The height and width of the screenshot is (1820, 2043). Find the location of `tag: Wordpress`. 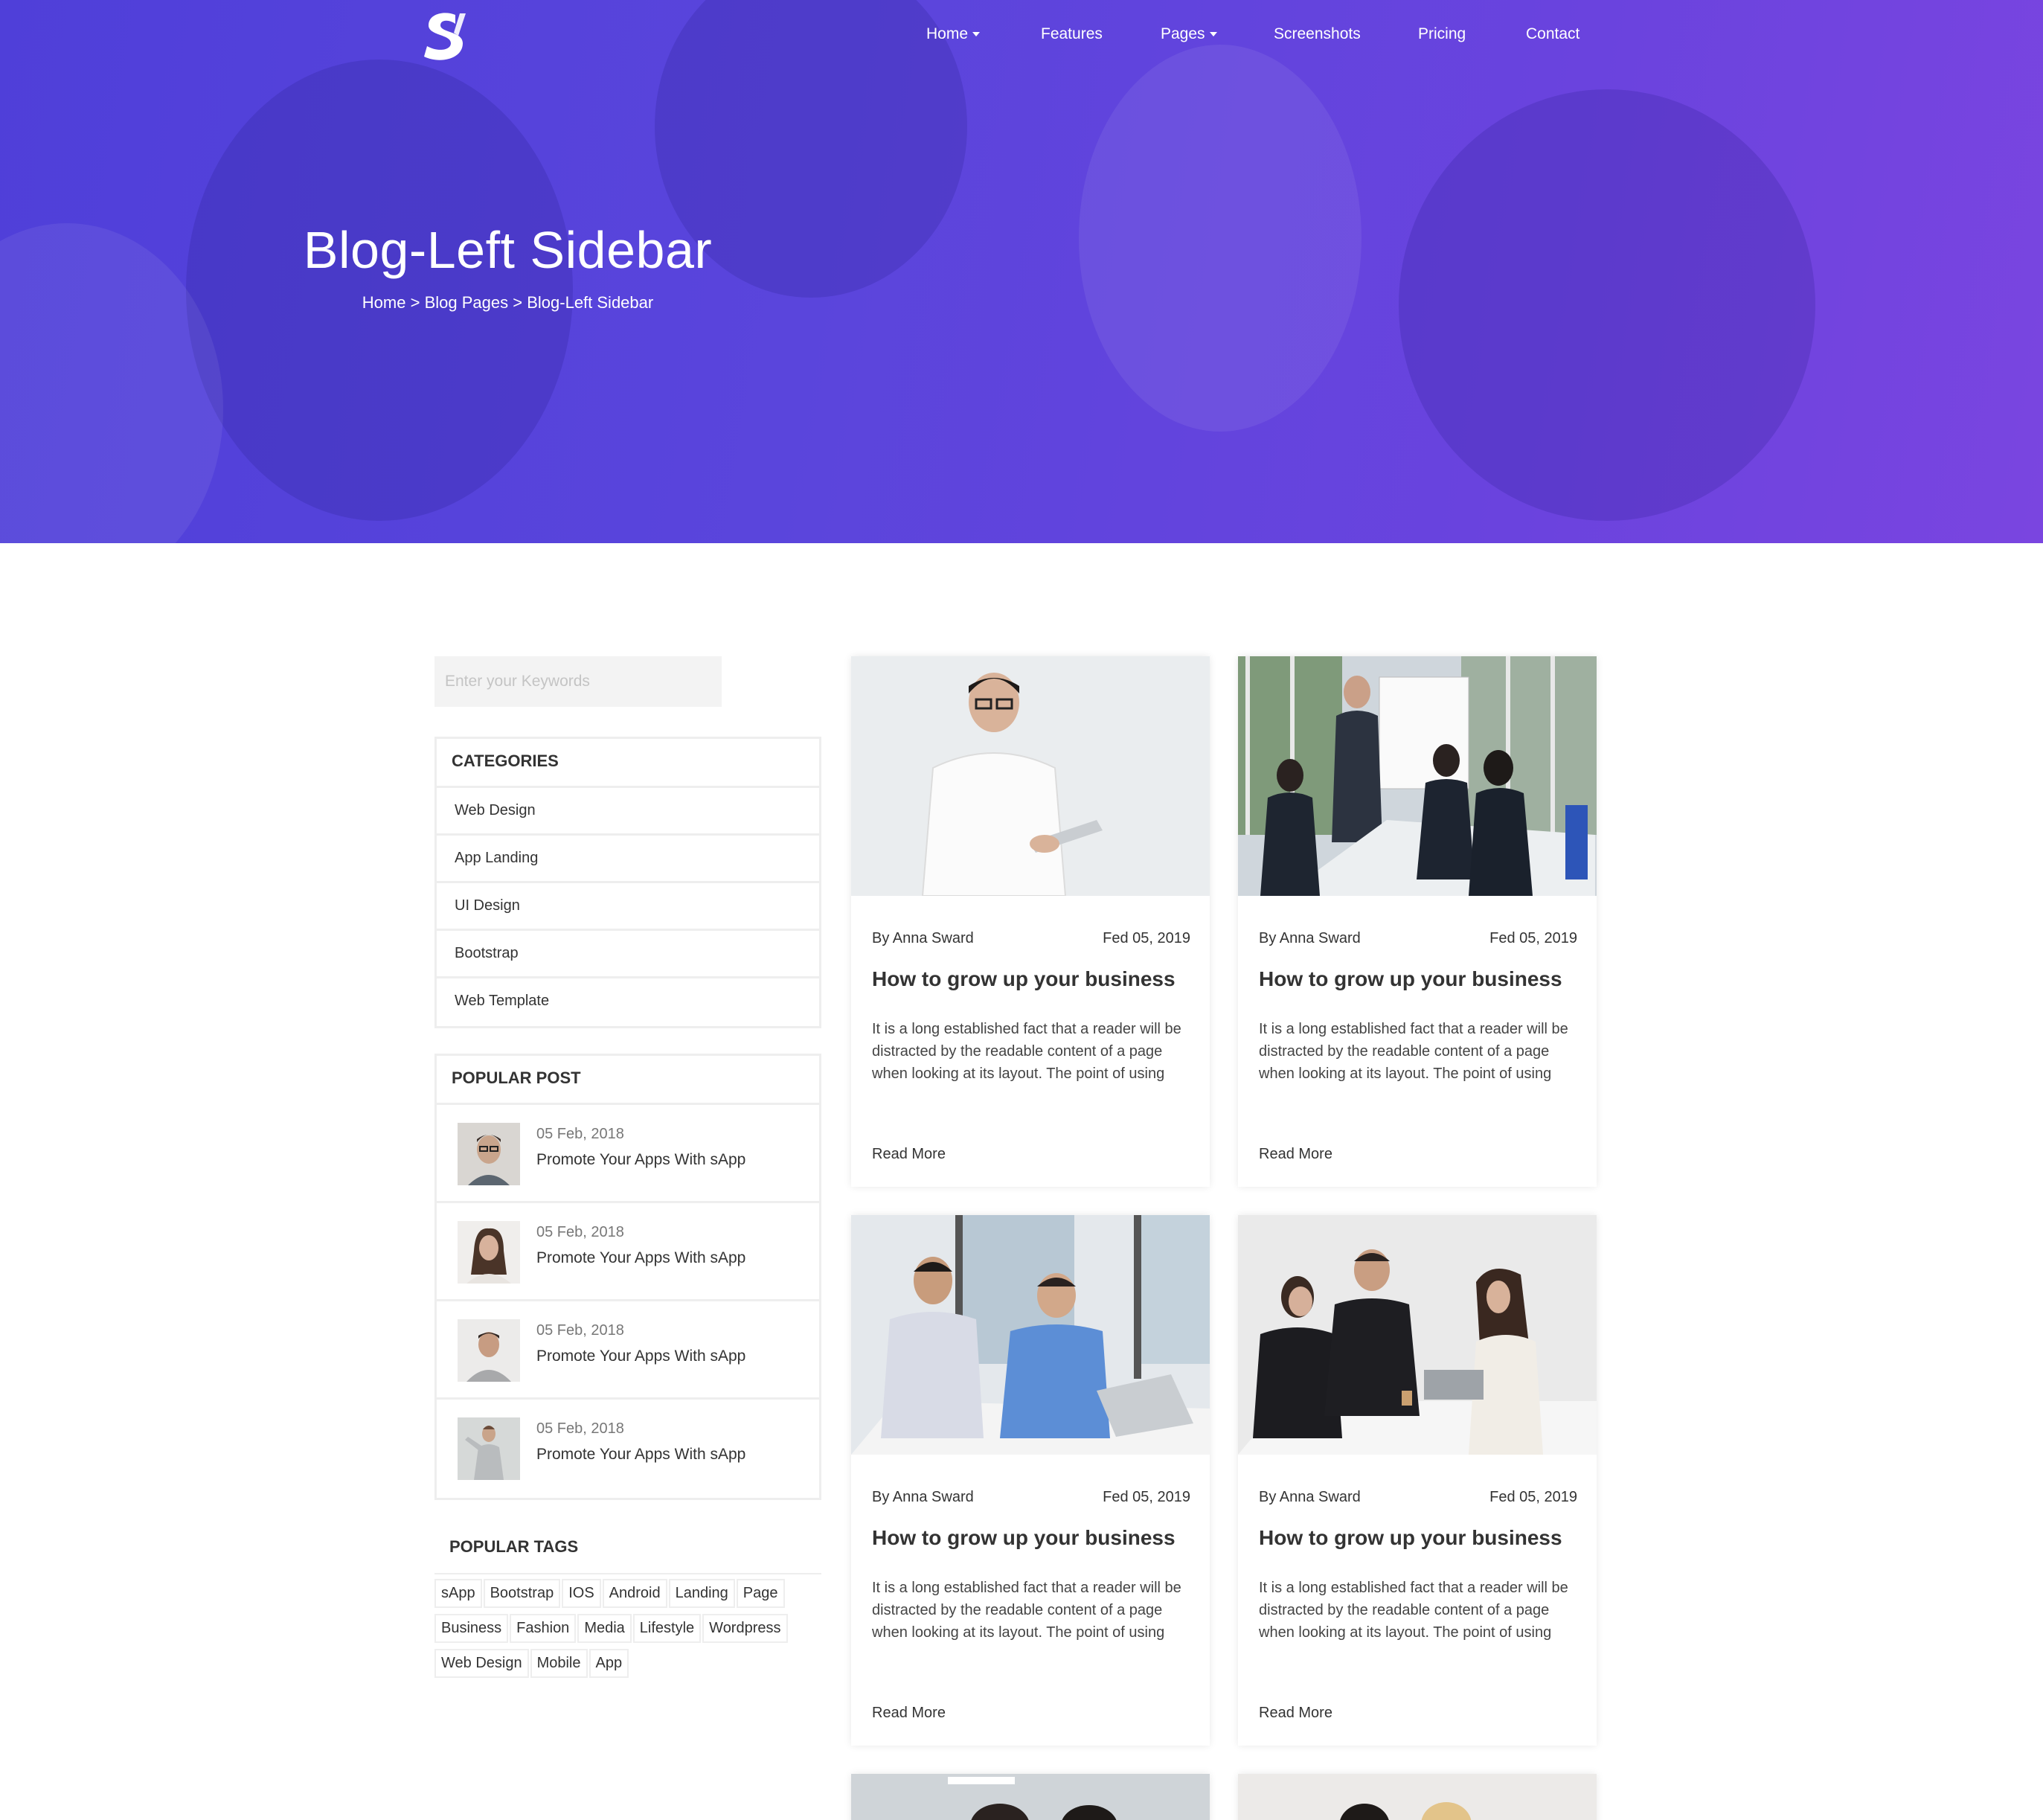

tag: Wordpress is located at coordinates (745, 1629).